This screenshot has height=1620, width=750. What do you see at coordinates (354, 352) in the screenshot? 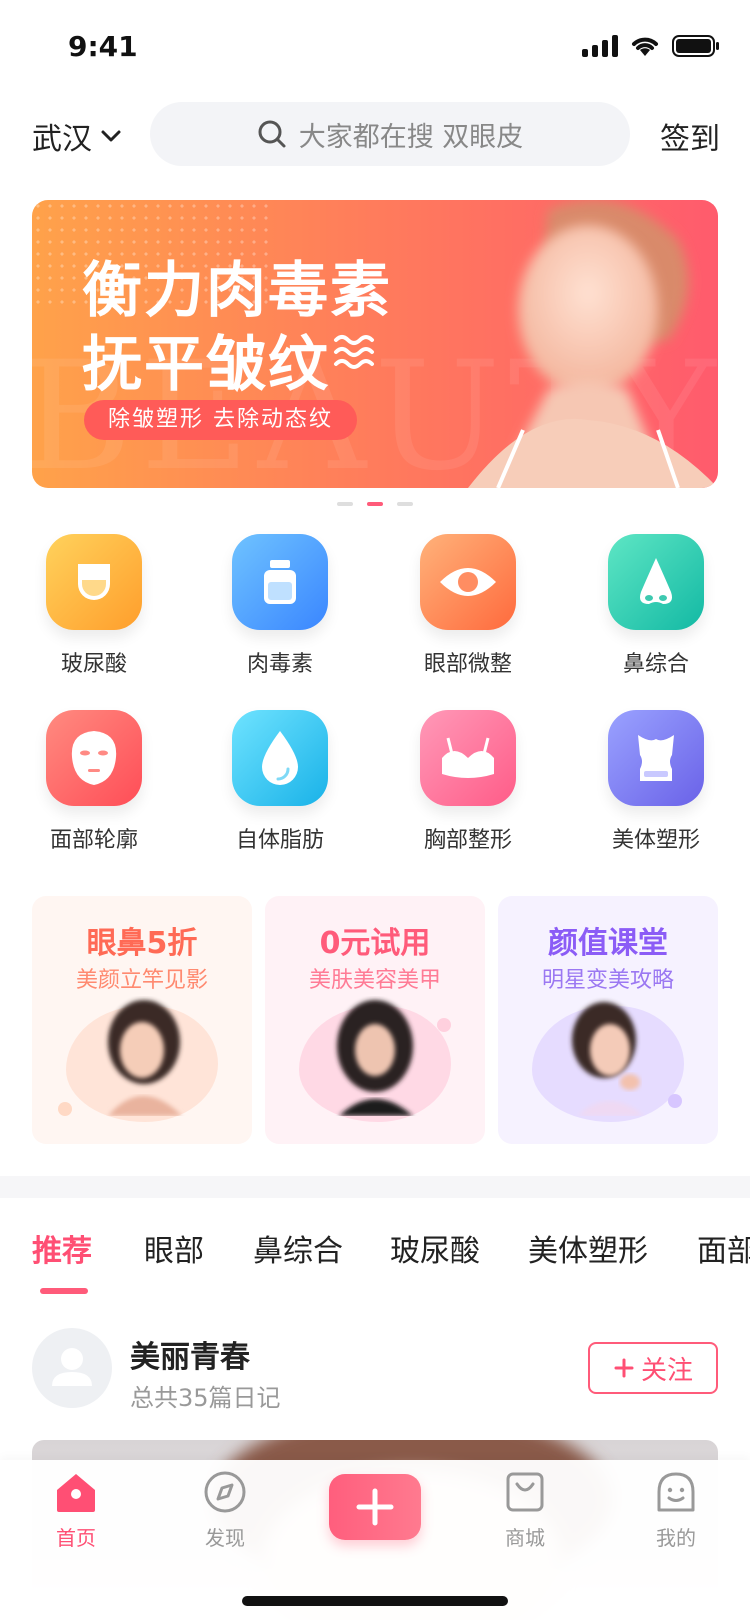
I see `wave-icon` at bounding box center [354, 352].